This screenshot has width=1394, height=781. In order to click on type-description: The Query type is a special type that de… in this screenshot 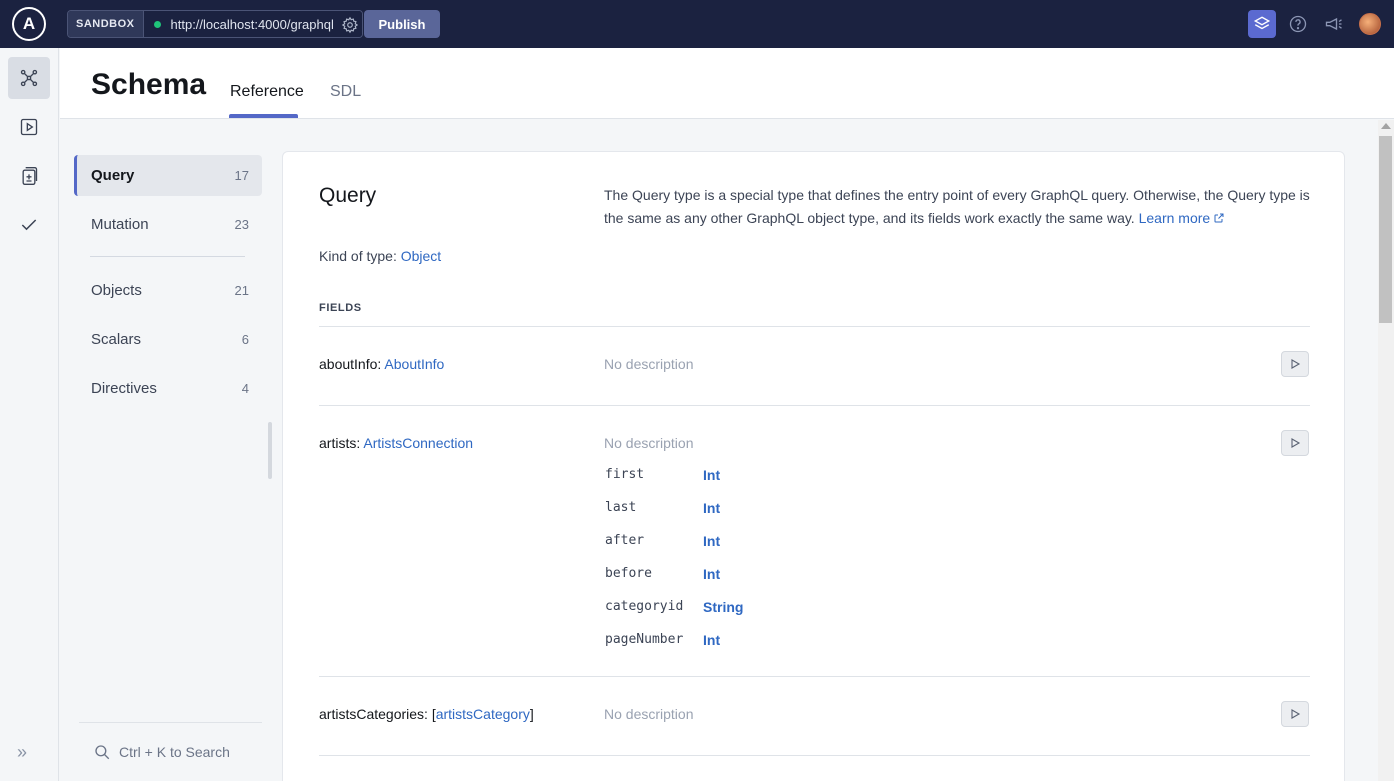, I will do `click(959, 207)`.